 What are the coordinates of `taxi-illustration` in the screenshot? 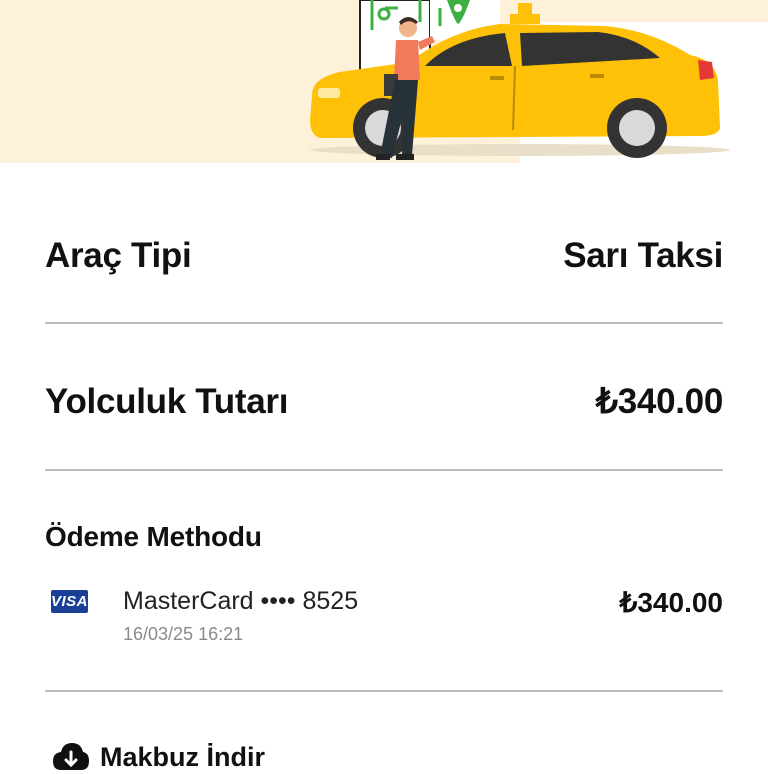 It's located at (520, 80).